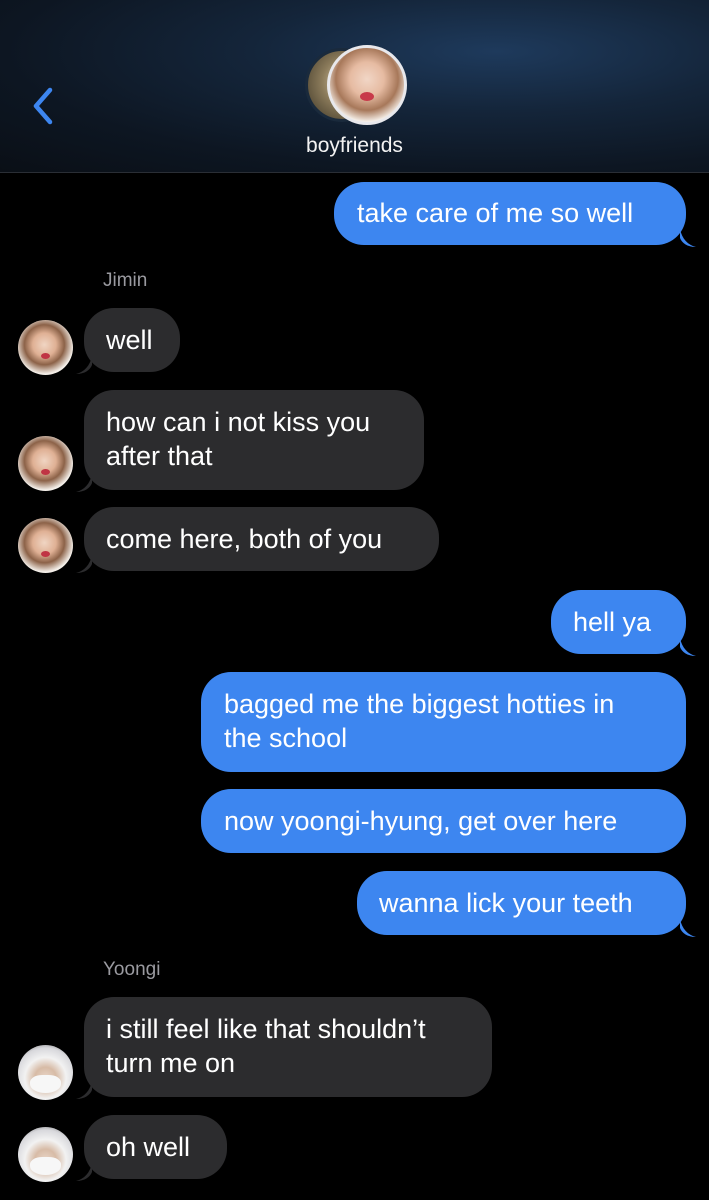  Describe the element at coordinates (254, 440) in the screenshot. I see `incoming-message-bubble: how can i not kiss you after that` at that location.